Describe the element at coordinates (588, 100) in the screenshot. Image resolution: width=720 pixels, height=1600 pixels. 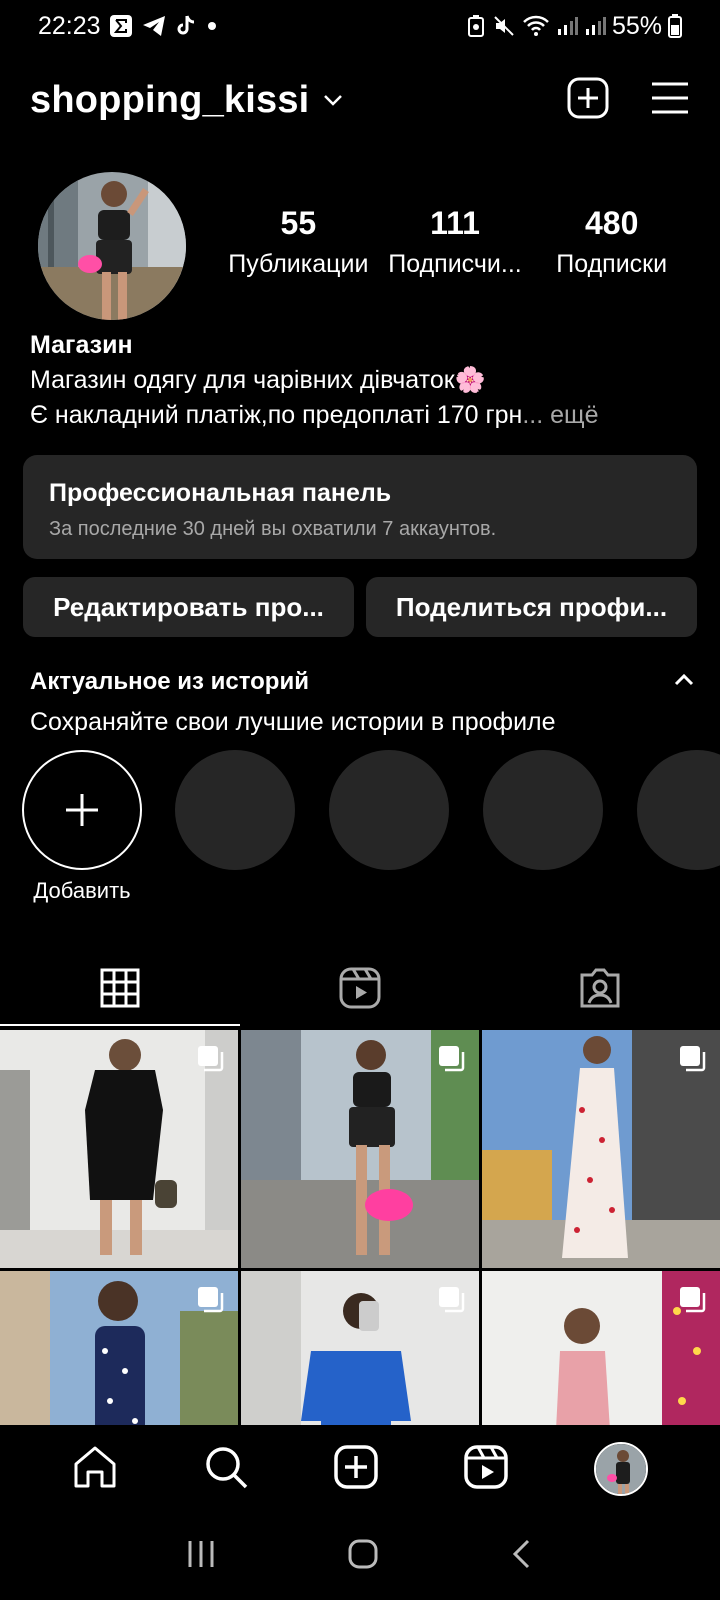
I see `create-post-icon` at that location.